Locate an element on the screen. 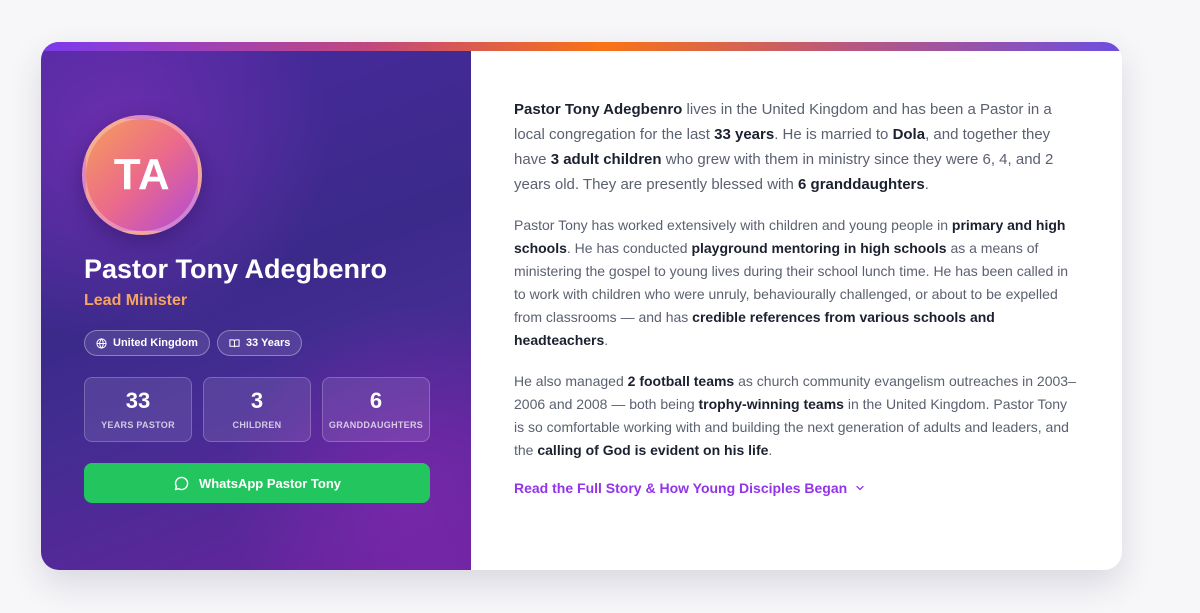 This screenshot has width=1200, height=613. years-chip: 33 Years is located at coordinates (259, 343).